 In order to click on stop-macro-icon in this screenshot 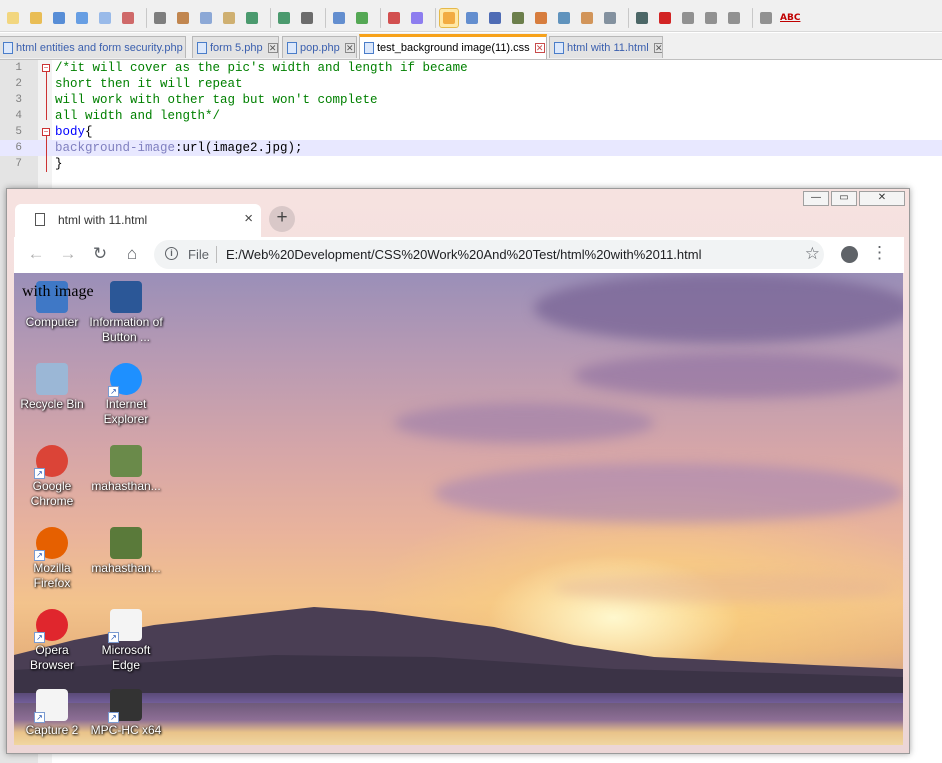, I will do `click(688, 18)`.